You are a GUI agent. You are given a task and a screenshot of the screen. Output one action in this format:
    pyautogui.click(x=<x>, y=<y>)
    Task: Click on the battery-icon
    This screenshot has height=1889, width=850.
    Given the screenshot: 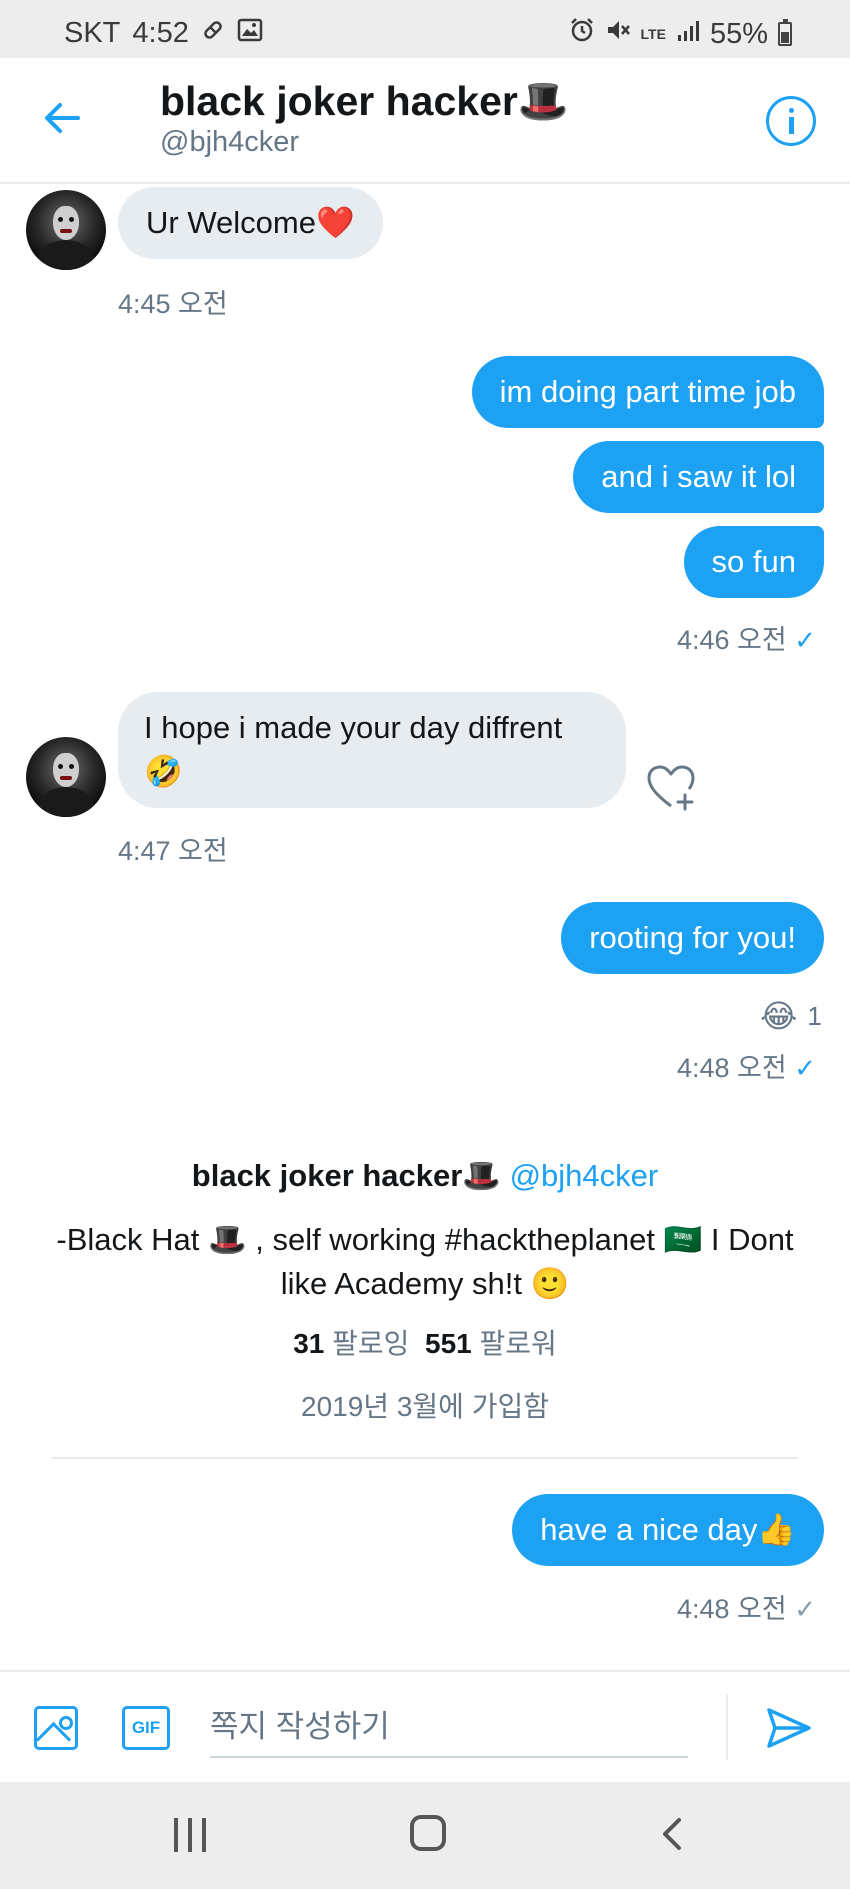 What is the action you would take?
    pyautogui.click(x=785, y=32)
    